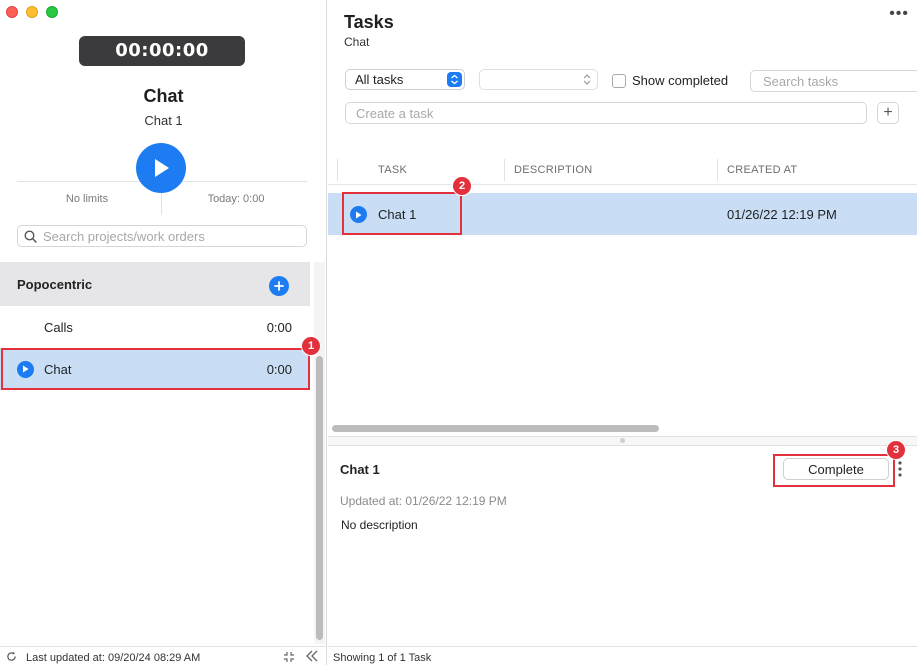 The image size is (917, 665). What do you see at coordinates (155, 284) in the screenshot?
I see `client-group-header: Popocentric` at bounding box center [155, 284].